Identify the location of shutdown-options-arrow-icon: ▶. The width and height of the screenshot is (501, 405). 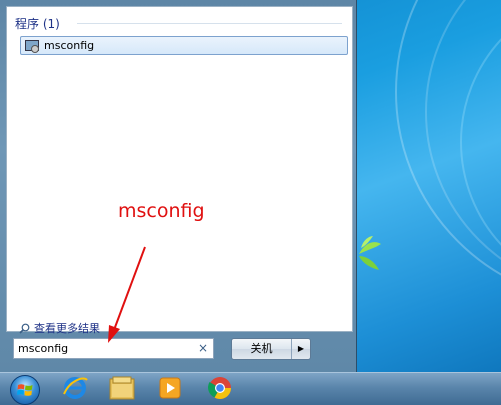
(301, 349).